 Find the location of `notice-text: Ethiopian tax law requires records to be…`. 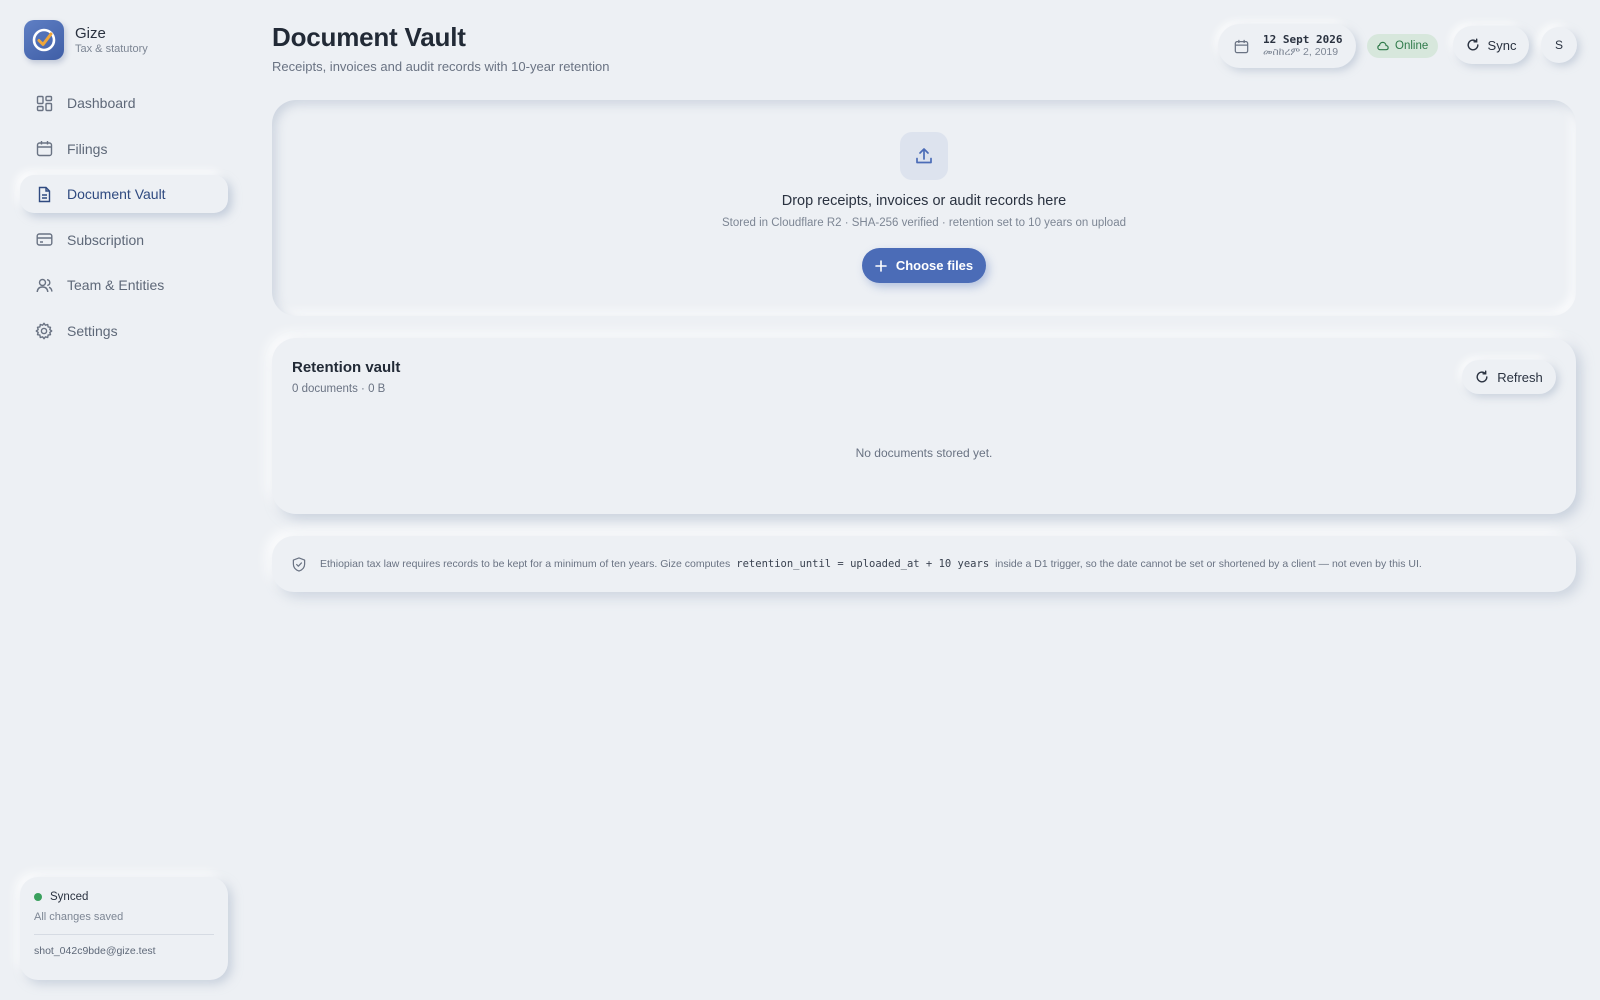

notice-text: Ethiopian tax law requires records to be… is located at coordinates (525, 564).